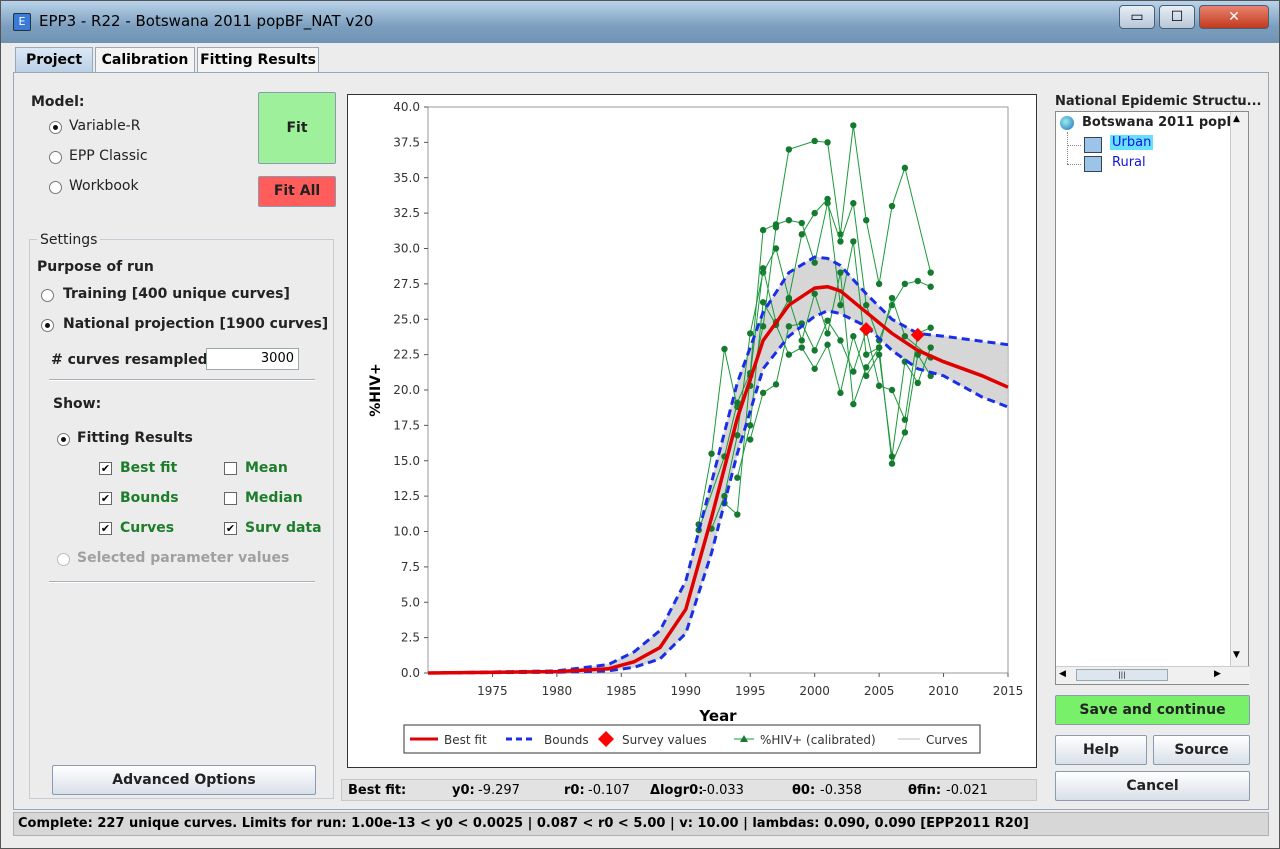 The width and height of the screenshot is (1280, 849). I want to click on checkbox-surv-data: ✔, so click(230, 528).